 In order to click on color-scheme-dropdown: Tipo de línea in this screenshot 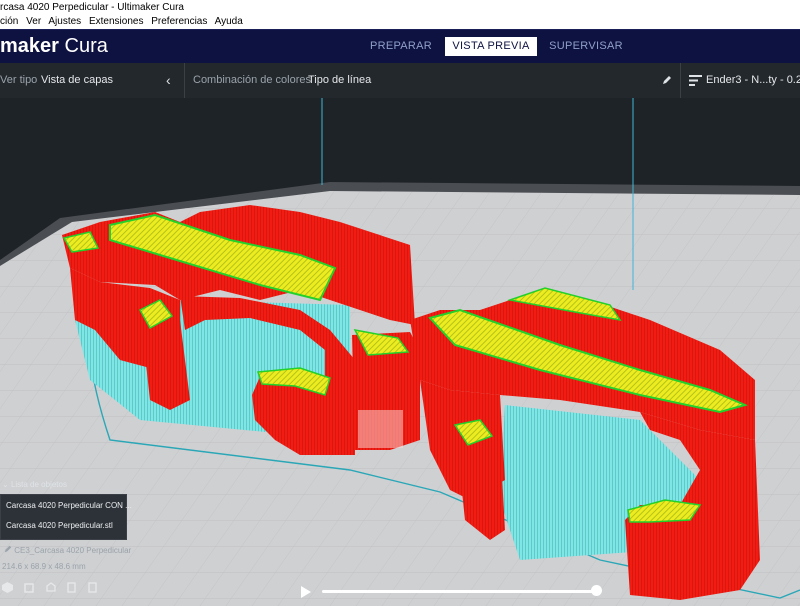, I will do `click(339, 80)`.